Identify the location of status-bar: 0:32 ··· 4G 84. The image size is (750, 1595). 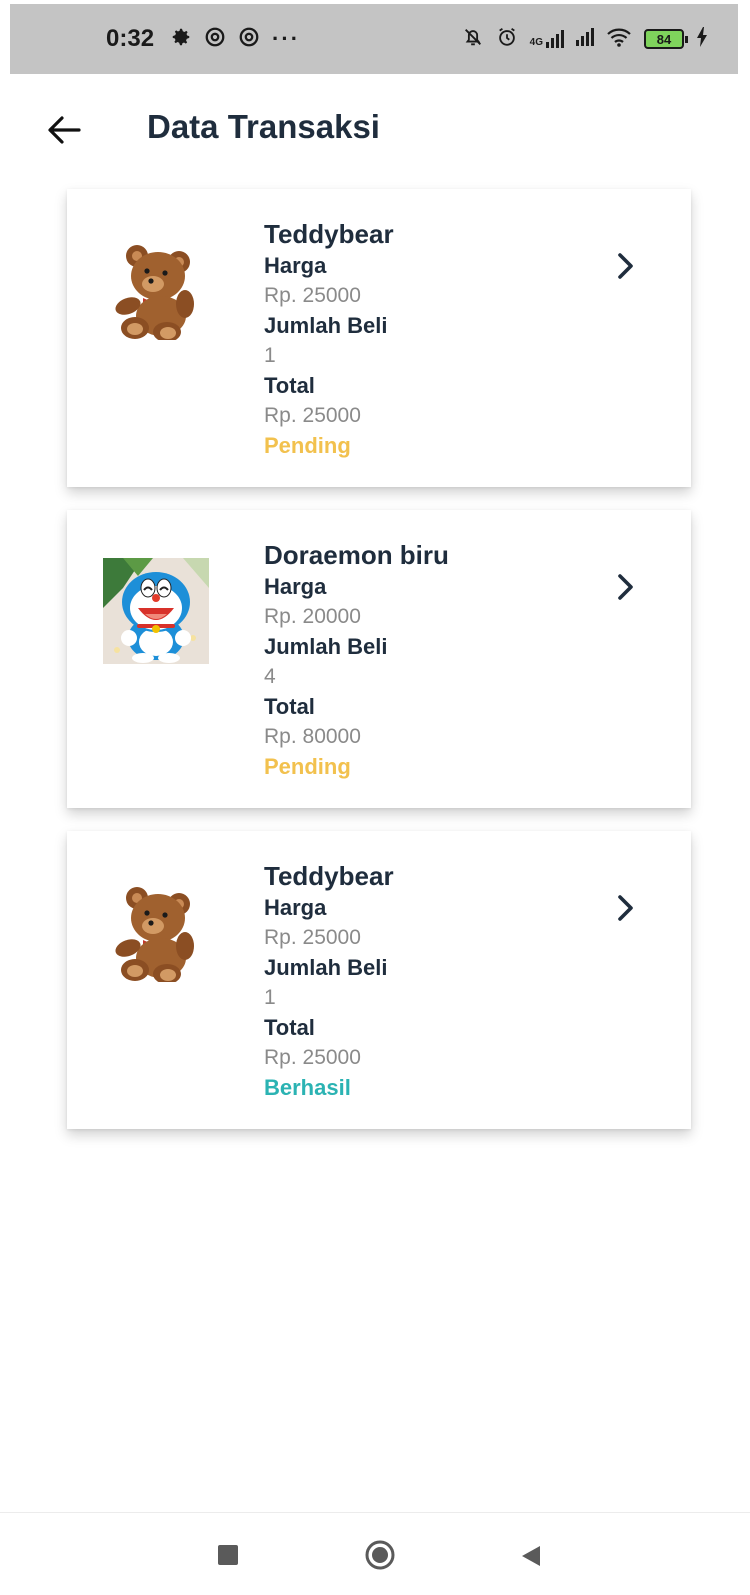
(374, 39).